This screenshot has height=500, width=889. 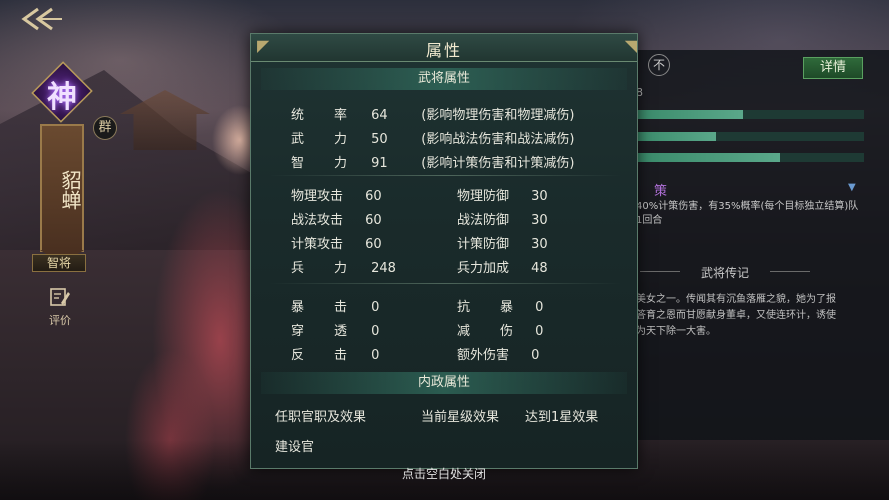 I want to click on special-row: 减 伤 0, so click(x=500, y=329).